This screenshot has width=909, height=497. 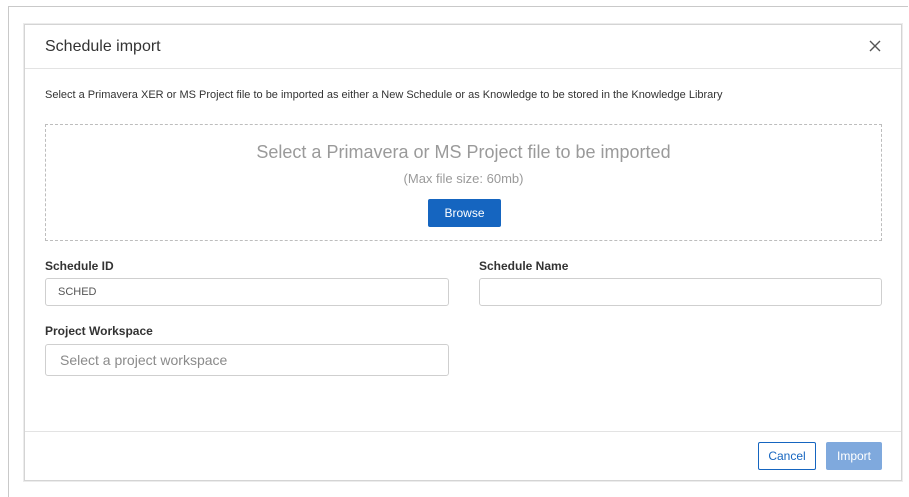 What do you see at coordinates (875, 46) in the screenshot?
I see `close-icon` at bounding box center [875, 46].